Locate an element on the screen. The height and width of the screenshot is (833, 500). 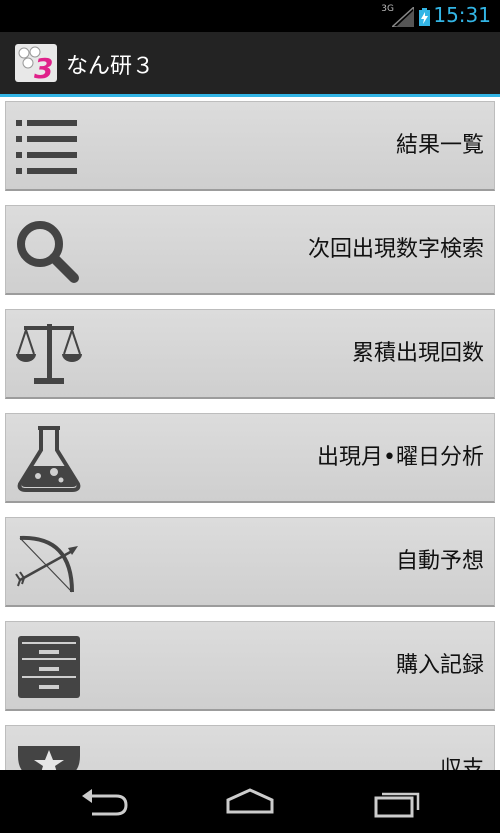
numbers-3-app-icon: 3 is located at coordinates (36, 63).